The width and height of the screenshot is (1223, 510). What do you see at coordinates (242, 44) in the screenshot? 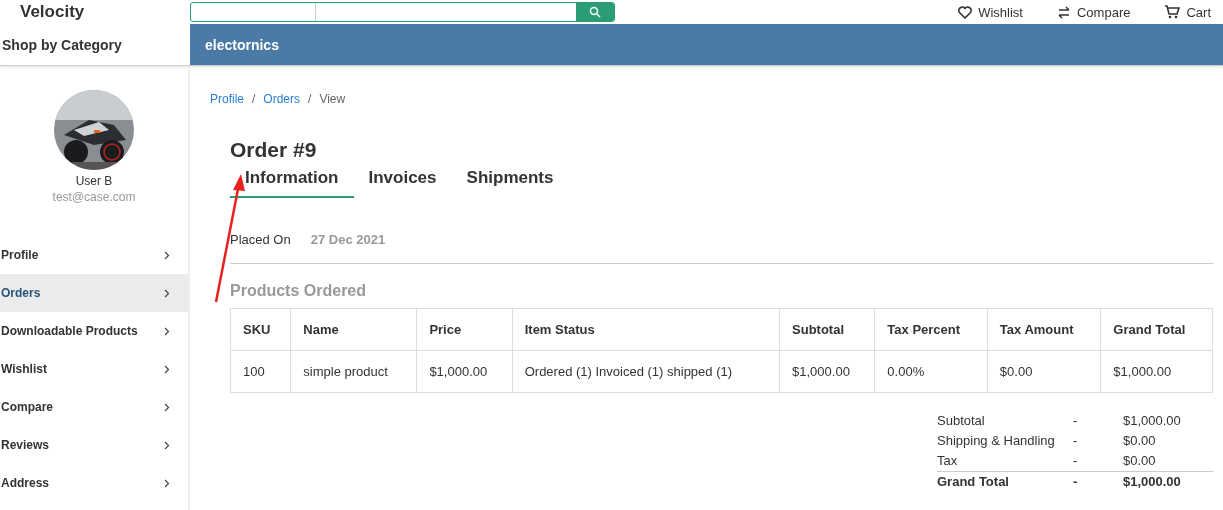
I see `category-link: electornics` at bounding box center [242, 44].